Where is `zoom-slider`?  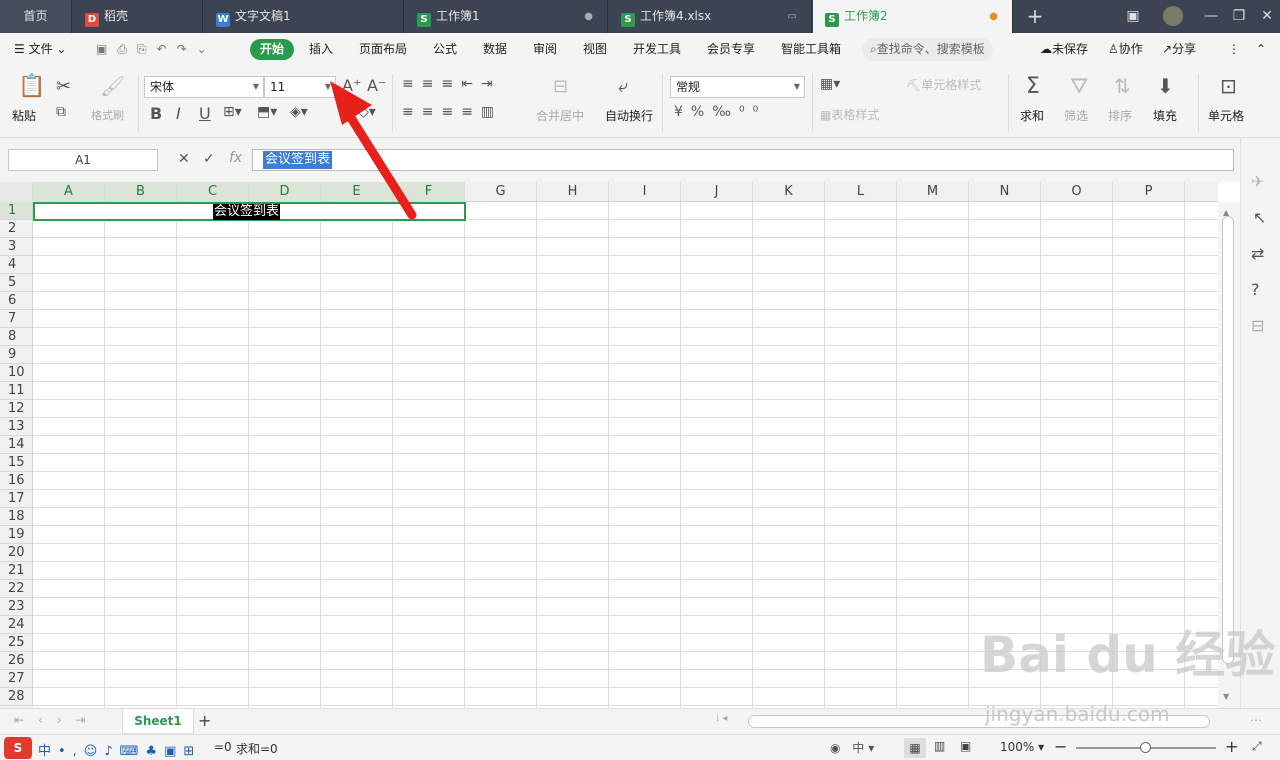 zoom-slider is located at coordinates (1146, 747).